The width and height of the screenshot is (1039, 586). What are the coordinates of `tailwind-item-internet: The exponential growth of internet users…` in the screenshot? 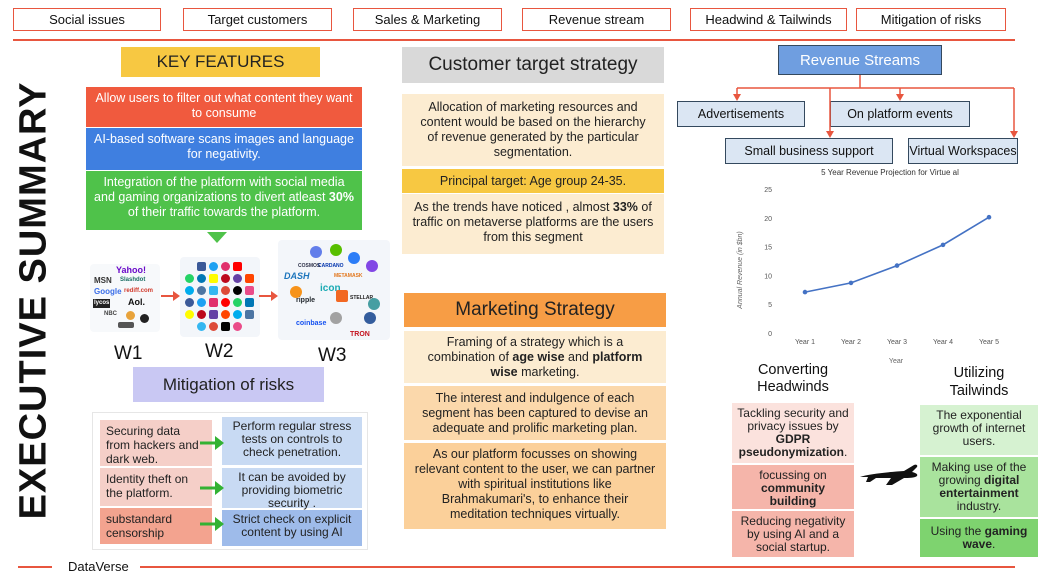 It's located at (979, 430).